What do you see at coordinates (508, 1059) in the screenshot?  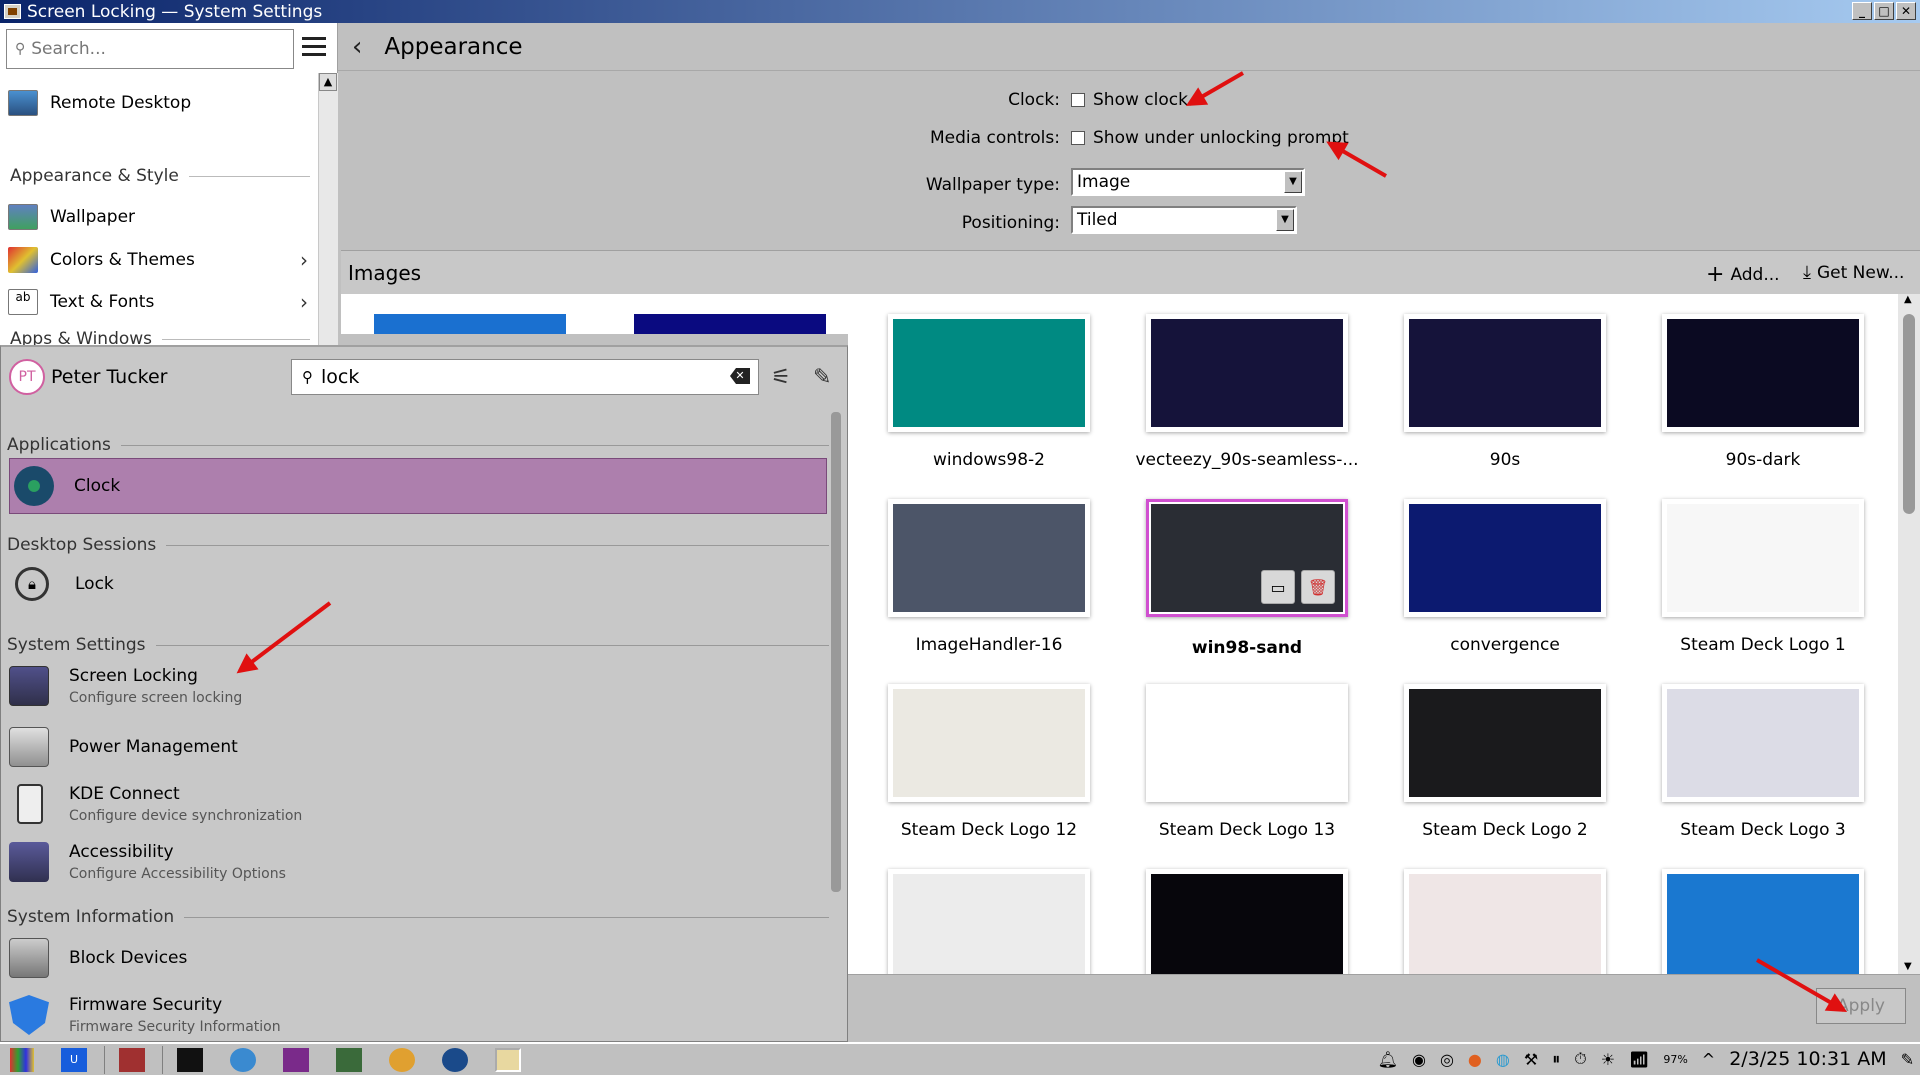 I see `active-window-icon` at bounding box center [508, 1059].